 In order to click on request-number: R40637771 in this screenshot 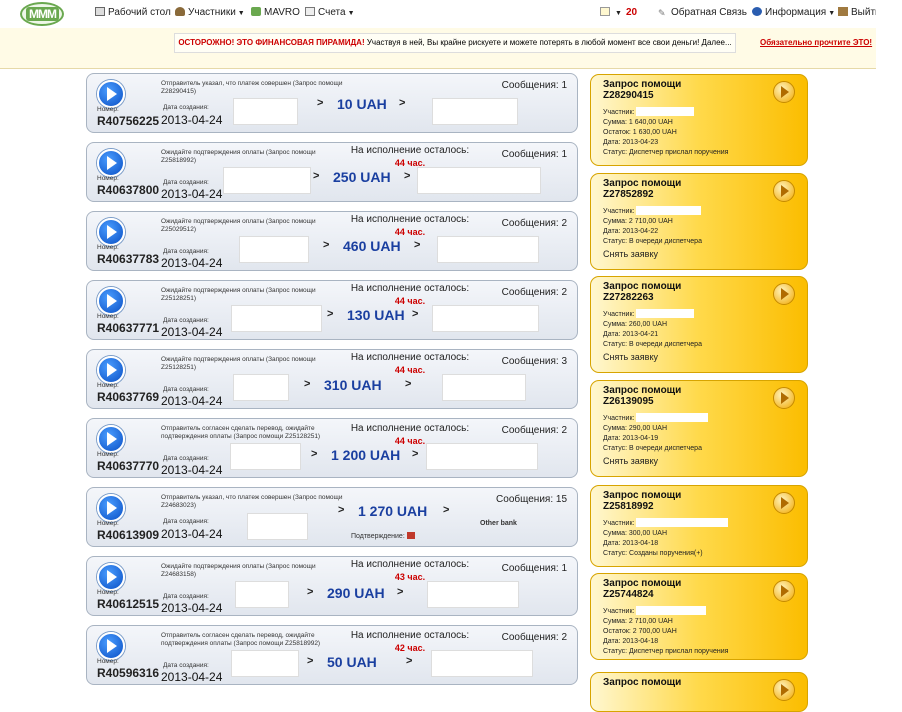, I will do `click(128, 328)`.